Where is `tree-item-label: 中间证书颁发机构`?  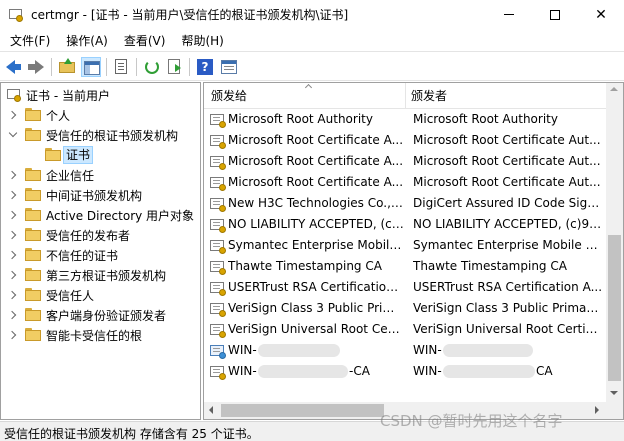 tree-item-label: 中间证书颁发机构 is located at coordinates (94, 195).